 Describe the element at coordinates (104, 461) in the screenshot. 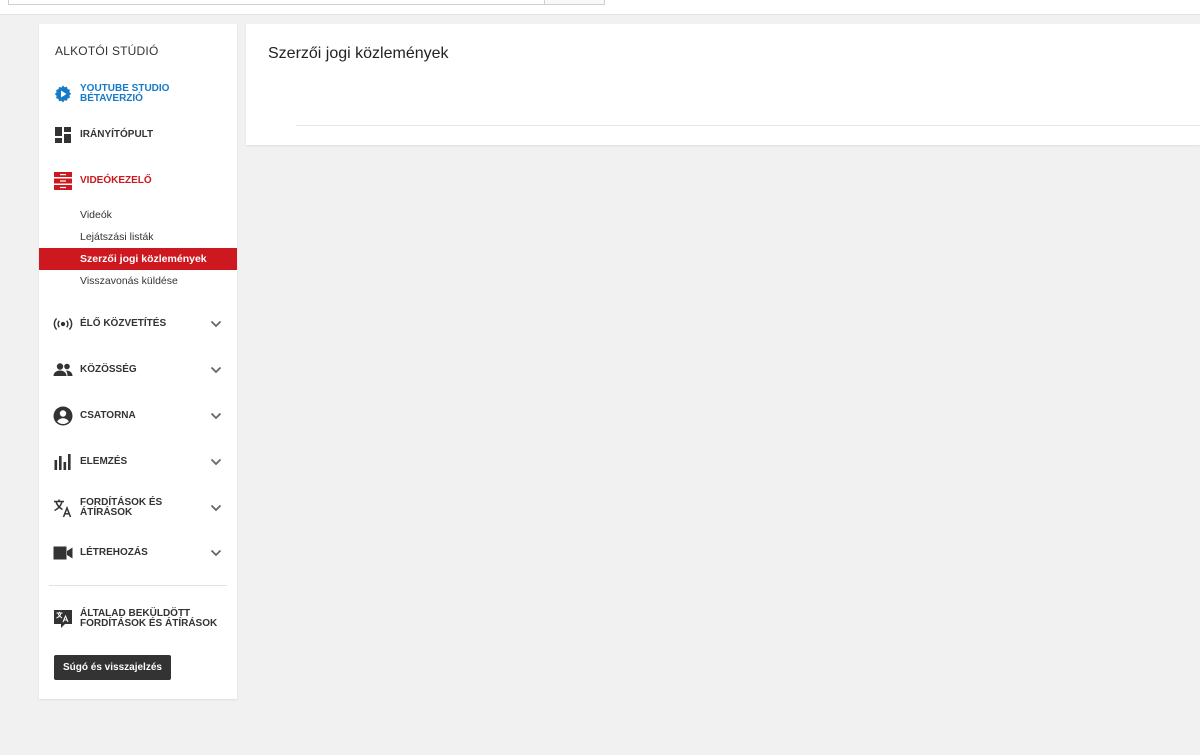

I see `nav-label-analytics: ELEMZÉS` at that location.